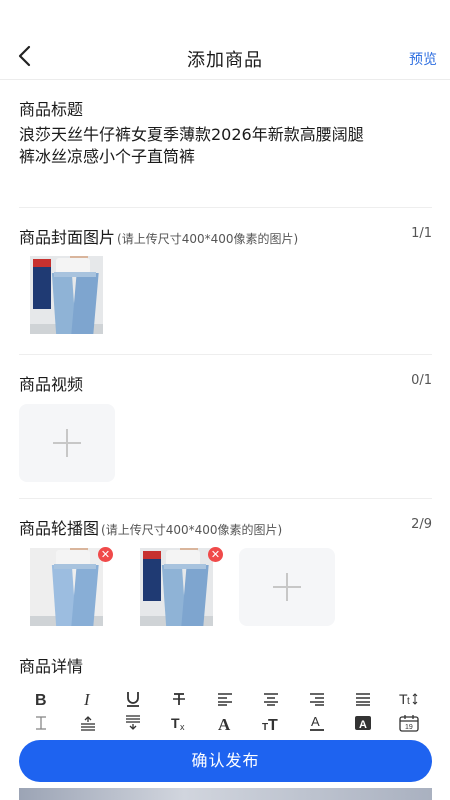  What do you see at coordinates (225, 761) in the screenshot?
I see `confirm-publish-button: 确认发布` at bounding box center [225, 761].